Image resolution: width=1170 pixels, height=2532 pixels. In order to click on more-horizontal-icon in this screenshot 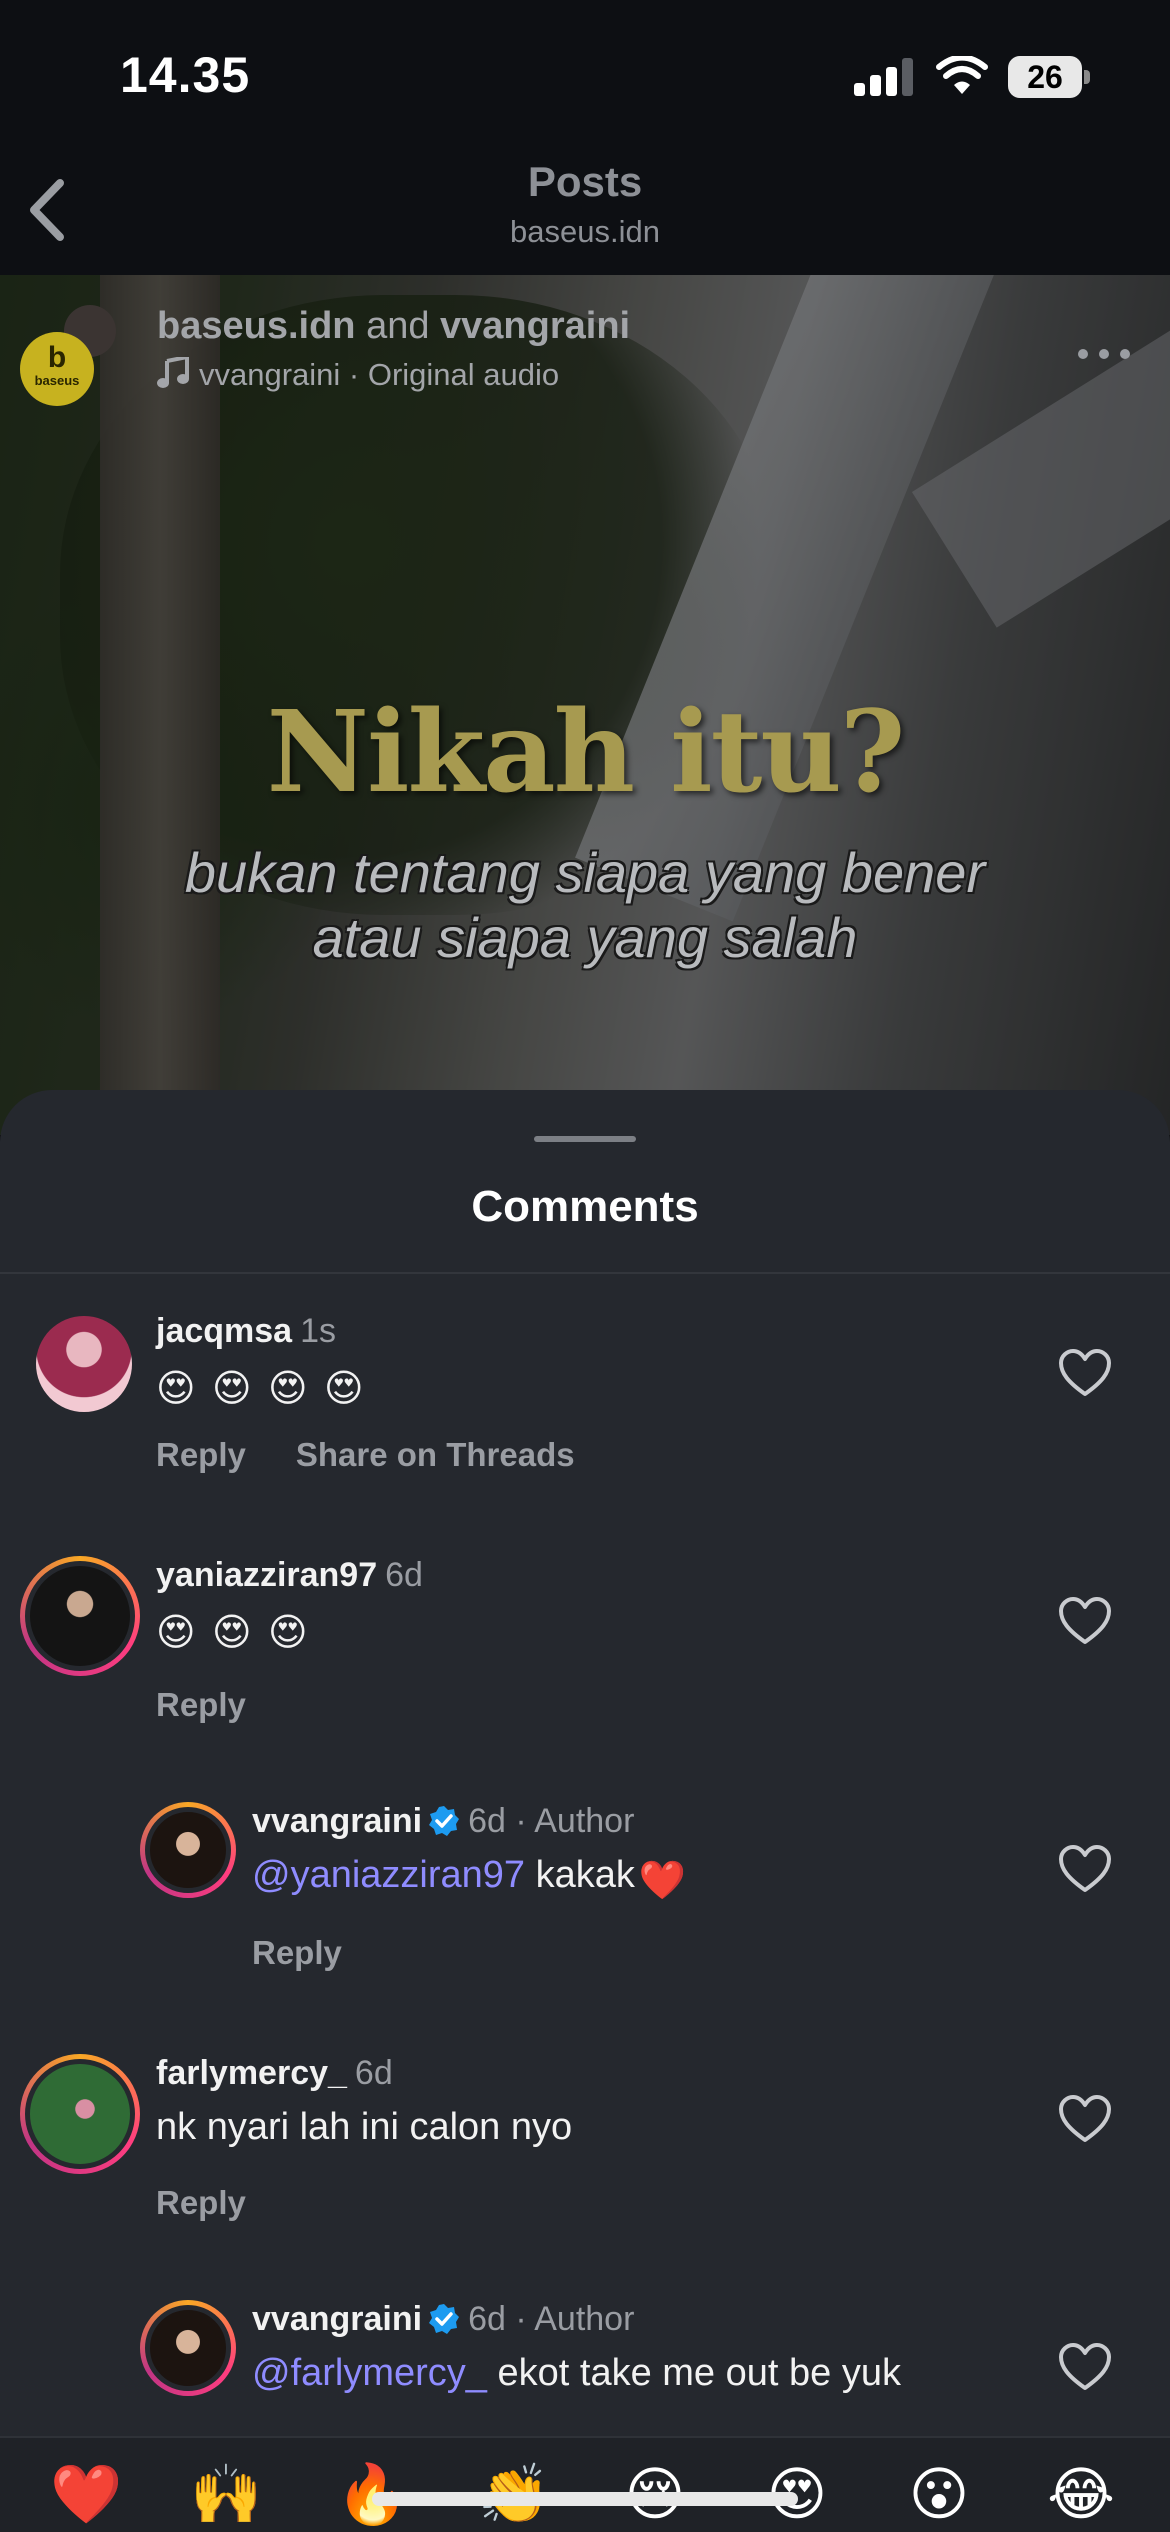, I will do `click(1104, 354)`.